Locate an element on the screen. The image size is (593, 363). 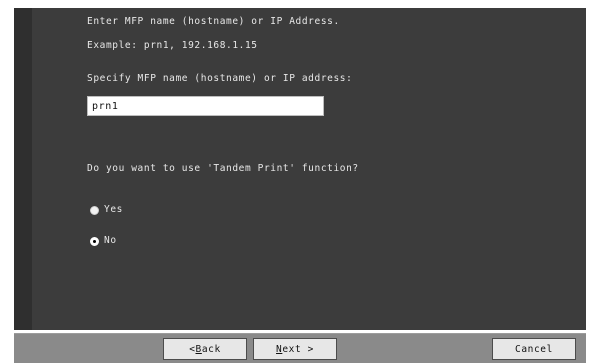
tandem-yes-label: Yes is located at coordinates (113, 209).